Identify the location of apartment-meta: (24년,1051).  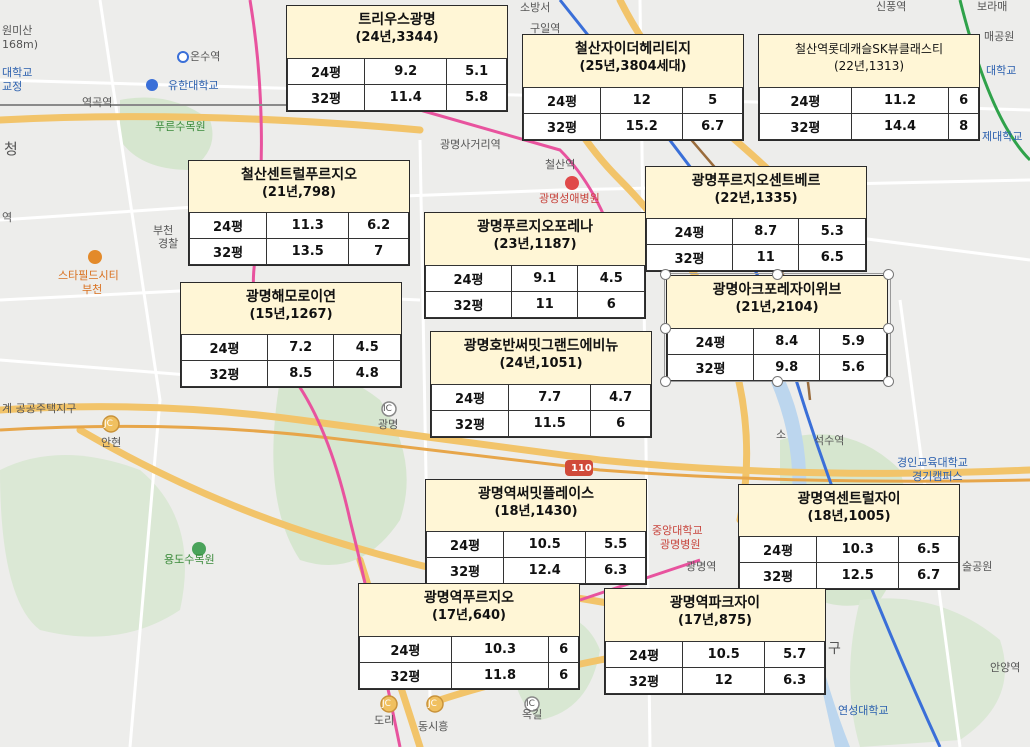
(541, 363).